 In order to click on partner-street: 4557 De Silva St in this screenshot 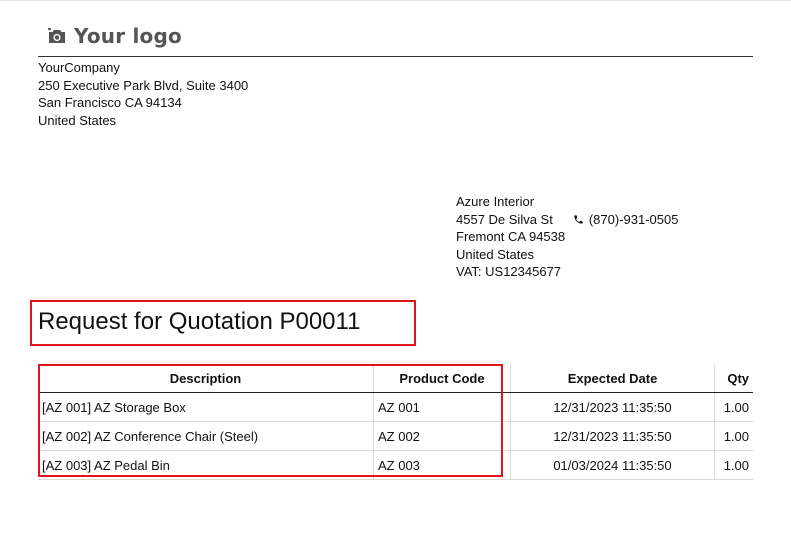, I will do `click(504, 219)`.